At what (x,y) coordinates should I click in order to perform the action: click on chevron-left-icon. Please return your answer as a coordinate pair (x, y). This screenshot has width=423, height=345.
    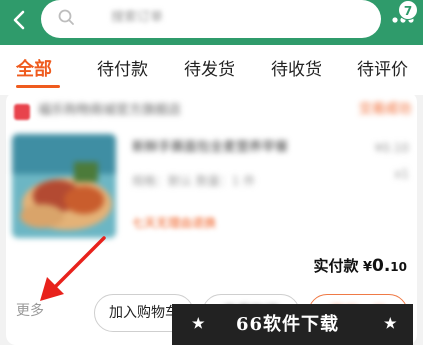
    Looking at the image, I should click on (19, 20).